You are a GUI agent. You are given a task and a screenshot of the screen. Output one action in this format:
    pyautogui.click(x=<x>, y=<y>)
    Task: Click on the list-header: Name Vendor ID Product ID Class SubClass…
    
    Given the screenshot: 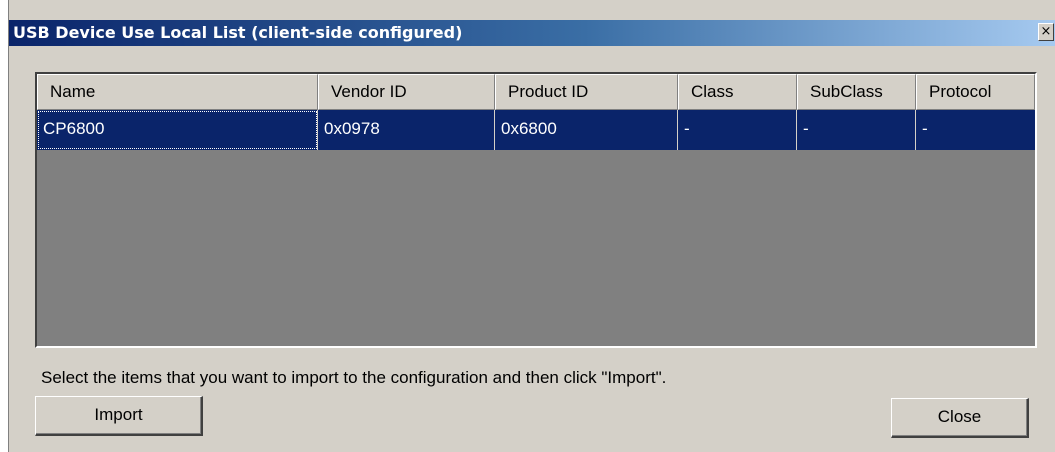 What is the action you would take?
    pyautogui.click(x=536, y=92)
    